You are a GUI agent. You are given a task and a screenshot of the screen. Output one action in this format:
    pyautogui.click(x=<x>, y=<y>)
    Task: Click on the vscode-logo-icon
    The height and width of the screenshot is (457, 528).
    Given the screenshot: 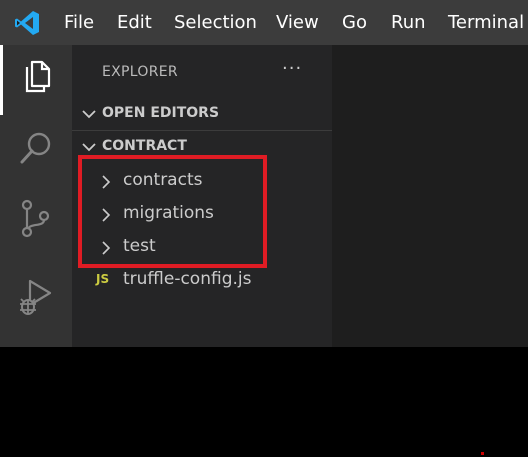 What is the action you would take?
    pyautogui.click(x=27, y=23)
    